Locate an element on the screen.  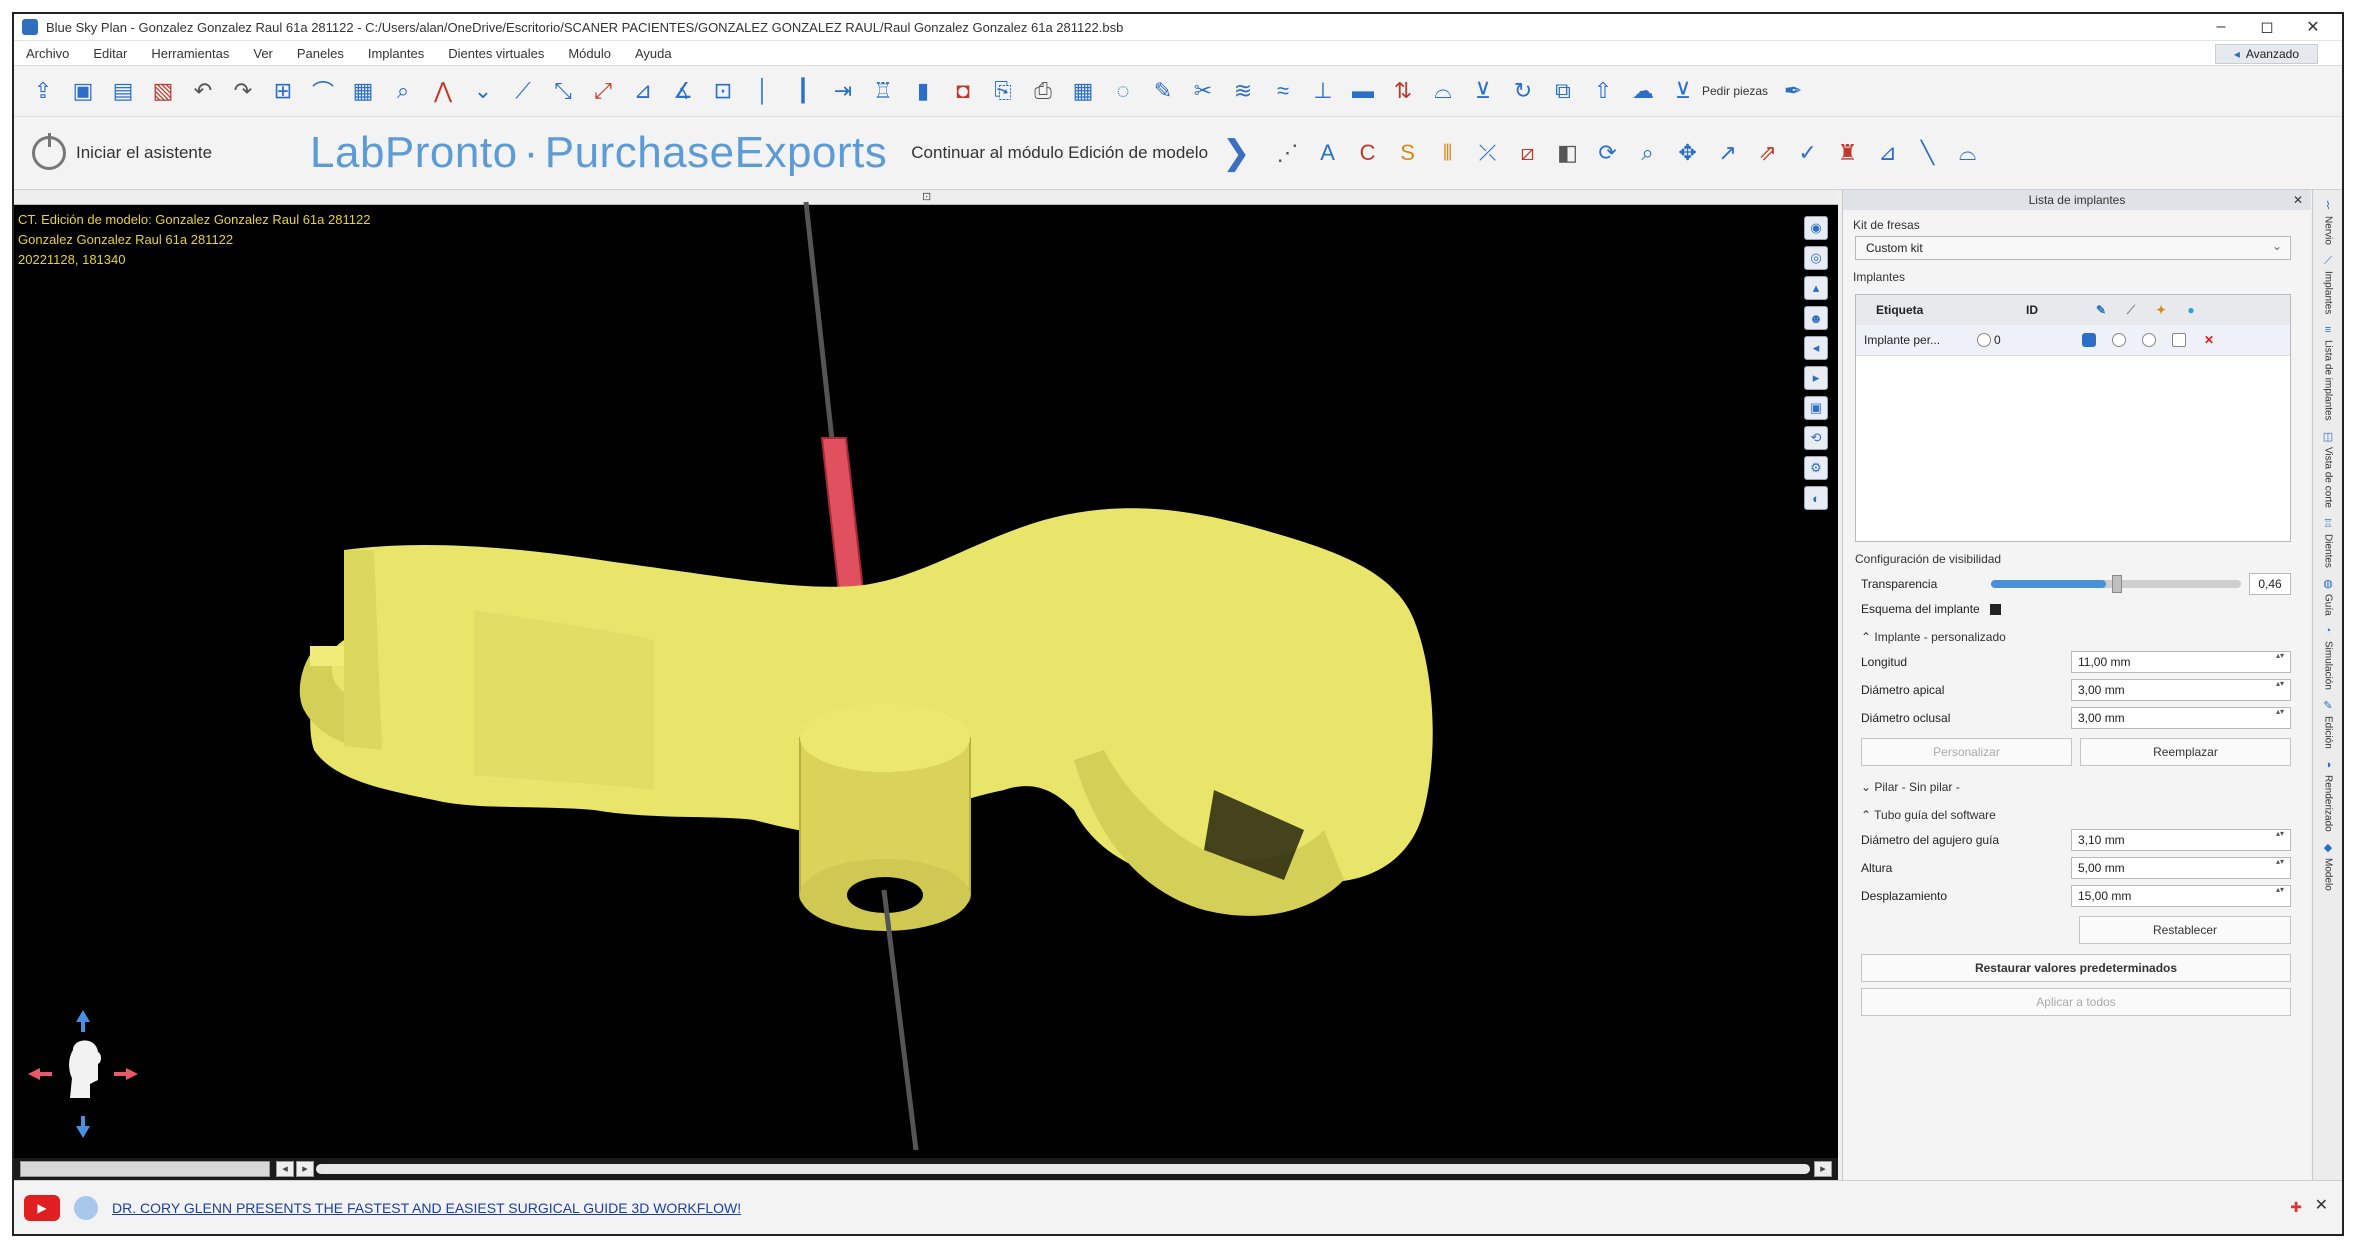
menu-herramientas: Herramientas is located at coordinates (190, 53).